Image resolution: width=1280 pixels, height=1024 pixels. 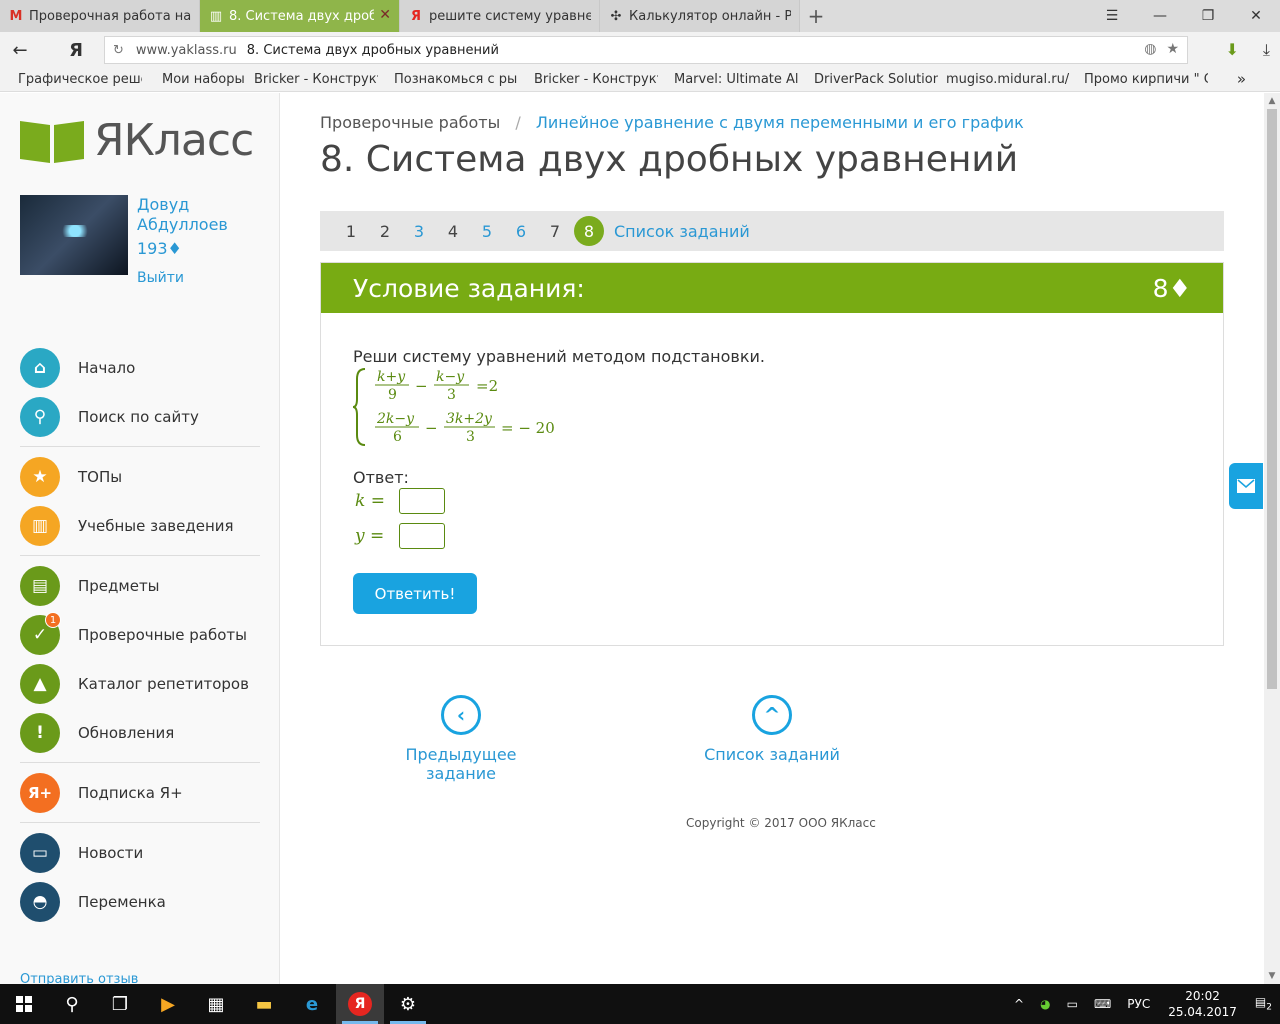 I want to click on clock-time: 20:02, so click(x=1202, y=996).